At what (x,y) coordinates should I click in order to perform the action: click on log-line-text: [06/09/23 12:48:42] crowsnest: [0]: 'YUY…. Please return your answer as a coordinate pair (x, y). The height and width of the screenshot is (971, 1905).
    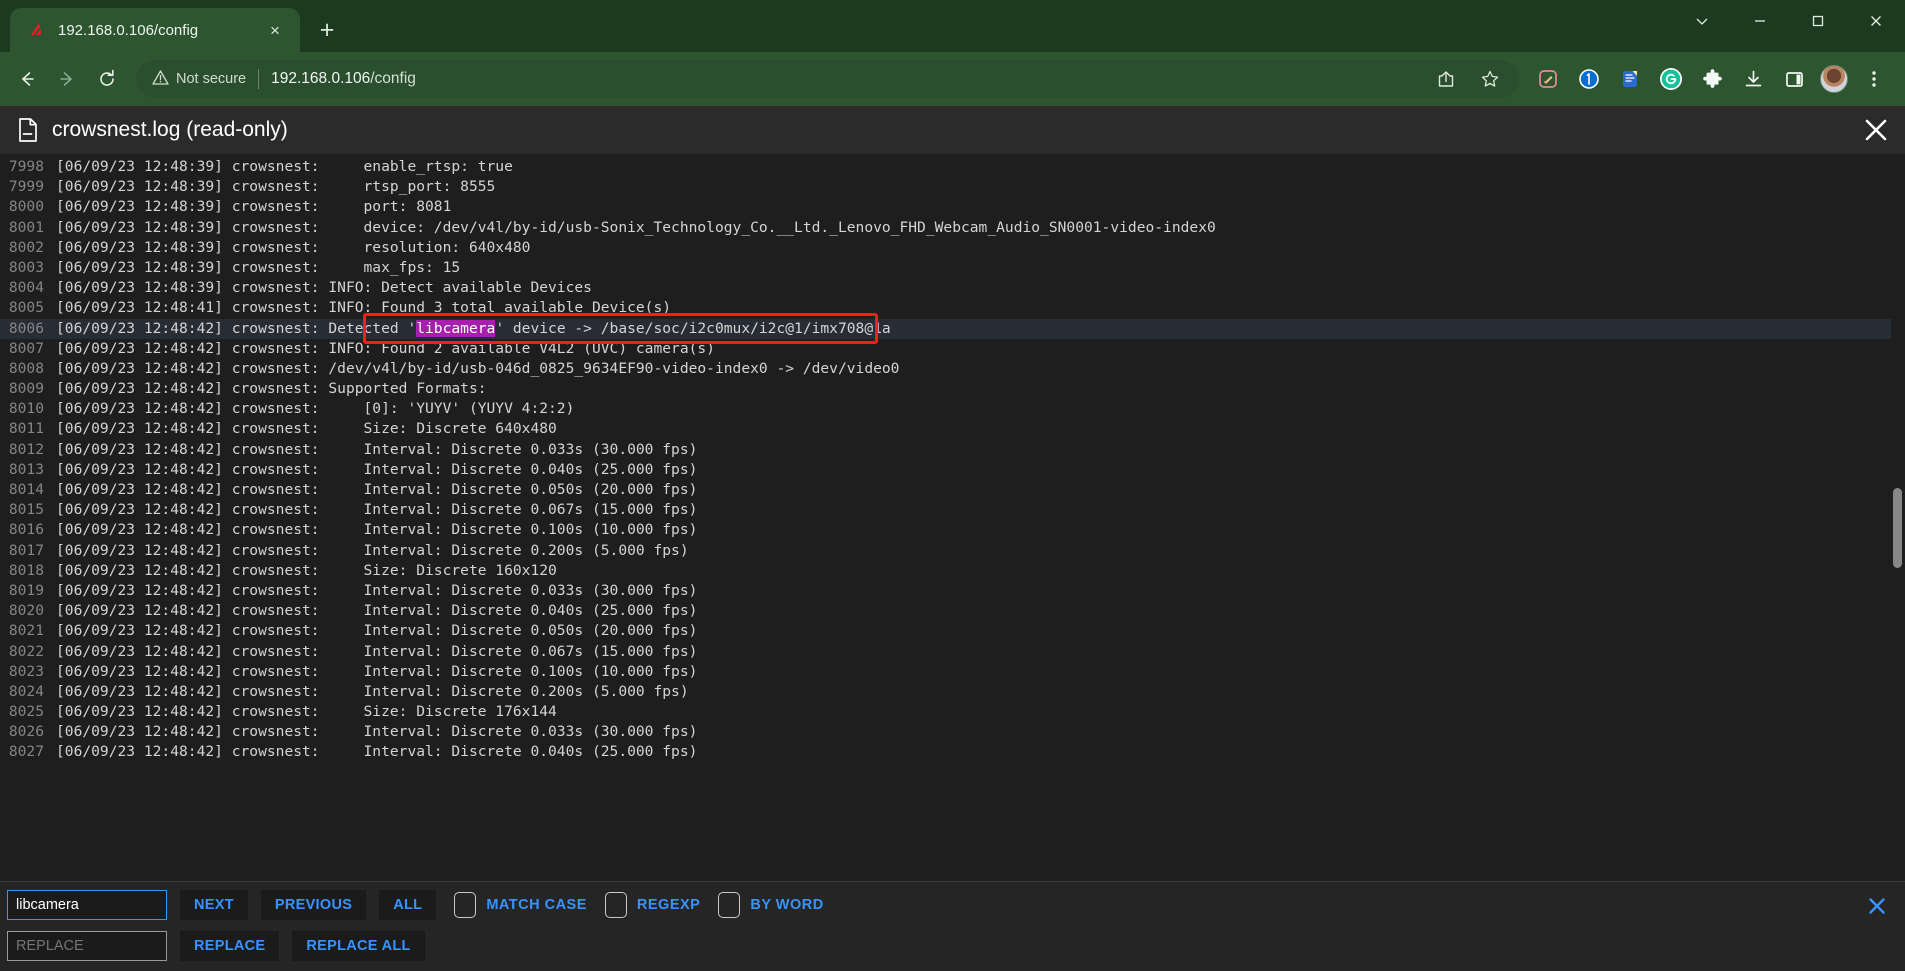
    Looking at the image, I should click on (315, 409).